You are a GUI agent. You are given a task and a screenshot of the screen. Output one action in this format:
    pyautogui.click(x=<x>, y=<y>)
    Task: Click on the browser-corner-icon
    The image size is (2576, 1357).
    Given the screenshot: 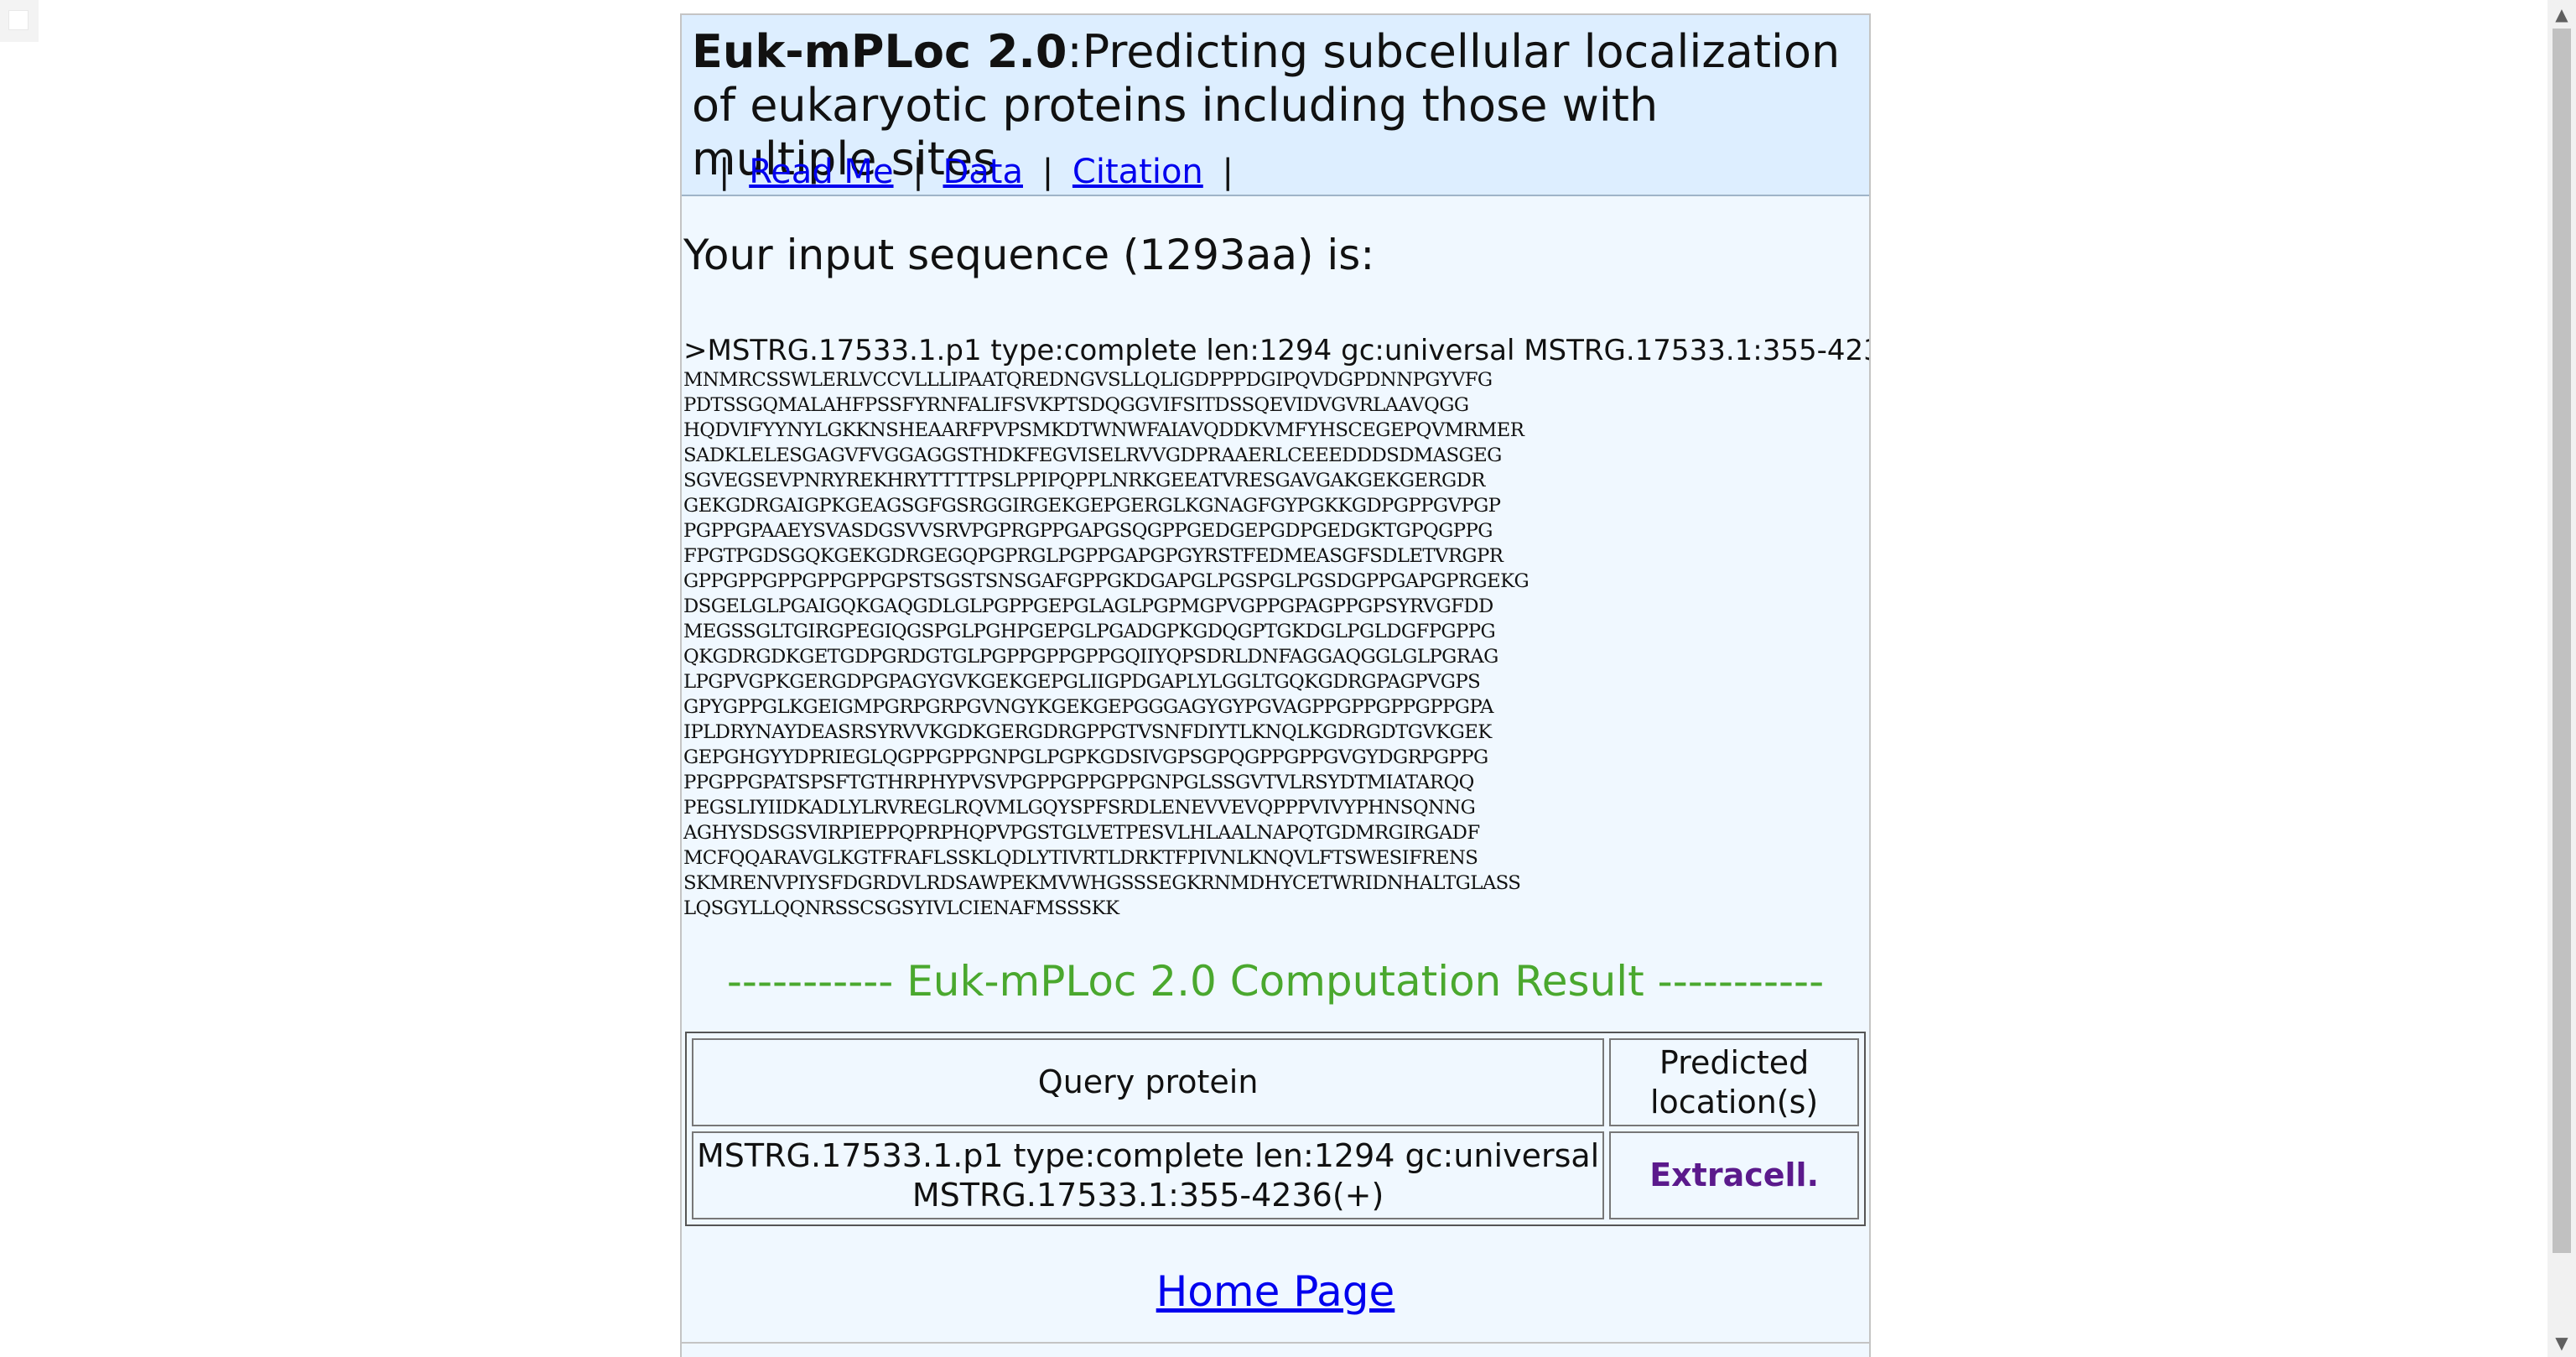 What is the action you would take?
    pyautogui.click(x=19, y=21)
    